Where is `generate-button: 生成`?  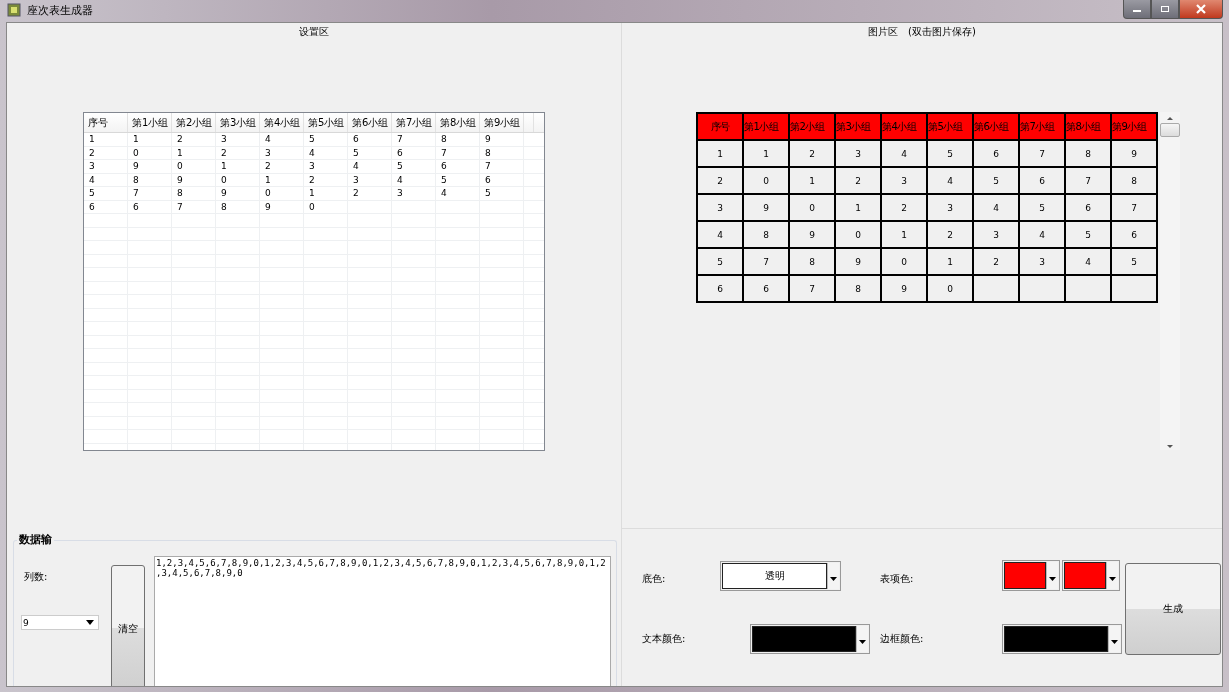 generate-button: 生成 is located at coordinates (1173, 609).